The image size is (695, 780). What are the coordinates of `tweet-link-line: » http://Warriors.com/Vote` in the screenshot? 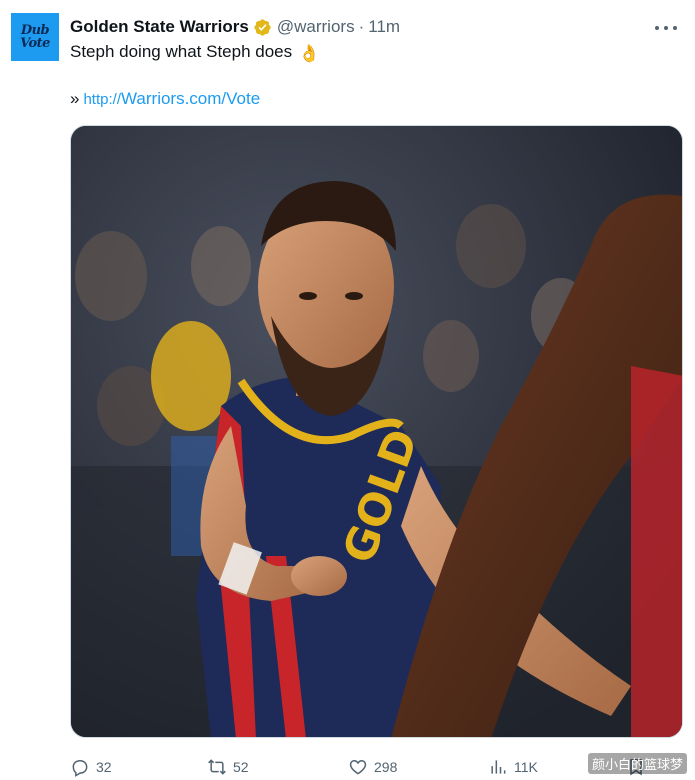 It's located at (165, 99).